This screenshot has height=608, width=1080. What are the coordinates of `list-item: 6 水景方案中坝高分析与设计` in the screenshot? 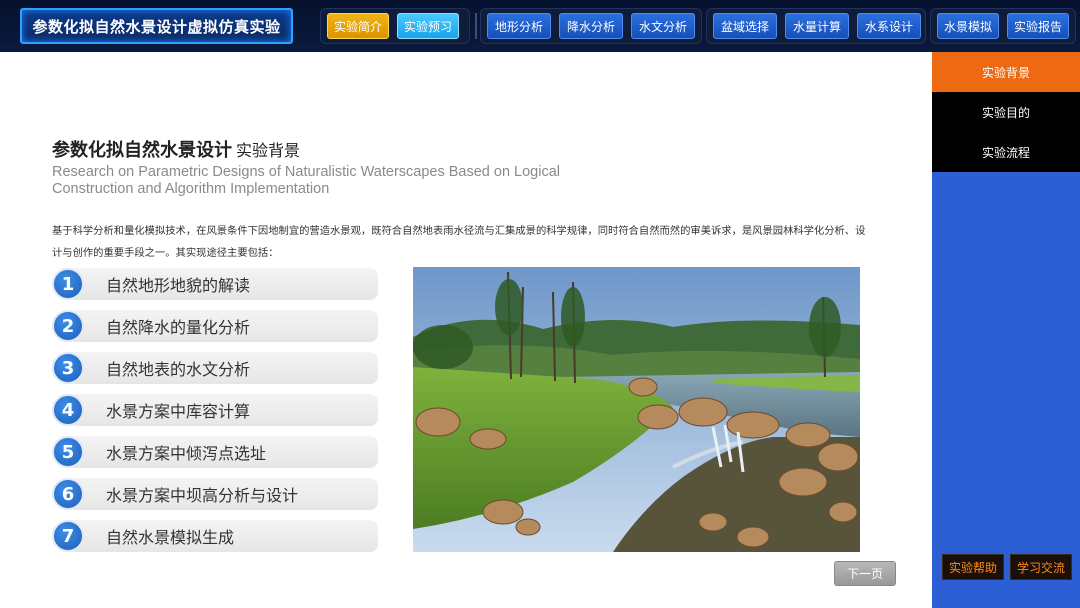 It's located at (215, 494).